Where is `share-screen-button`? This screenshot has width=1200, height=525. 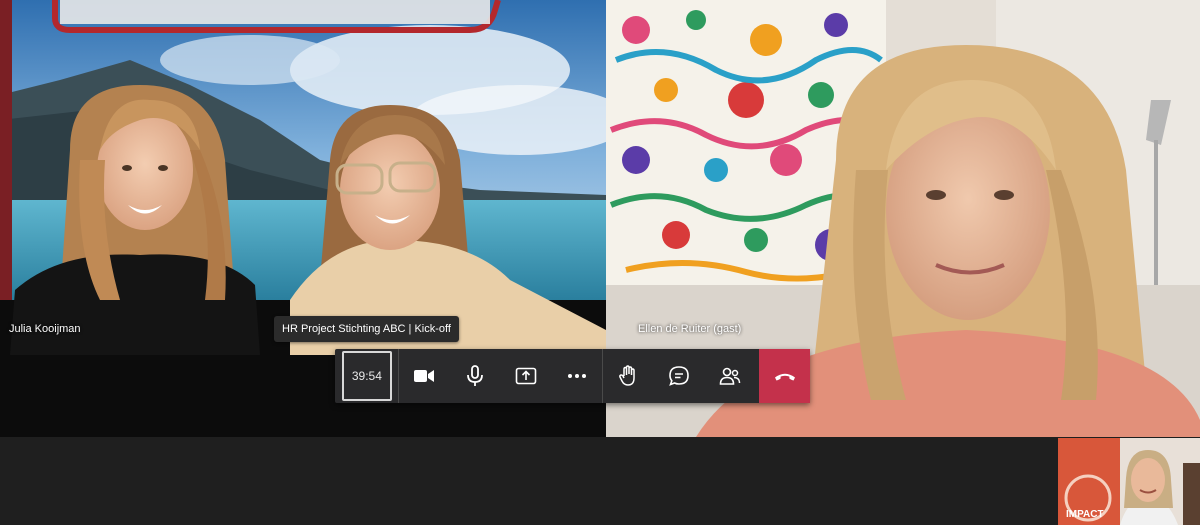
share-screen-button is located at coordinates (525, 376).